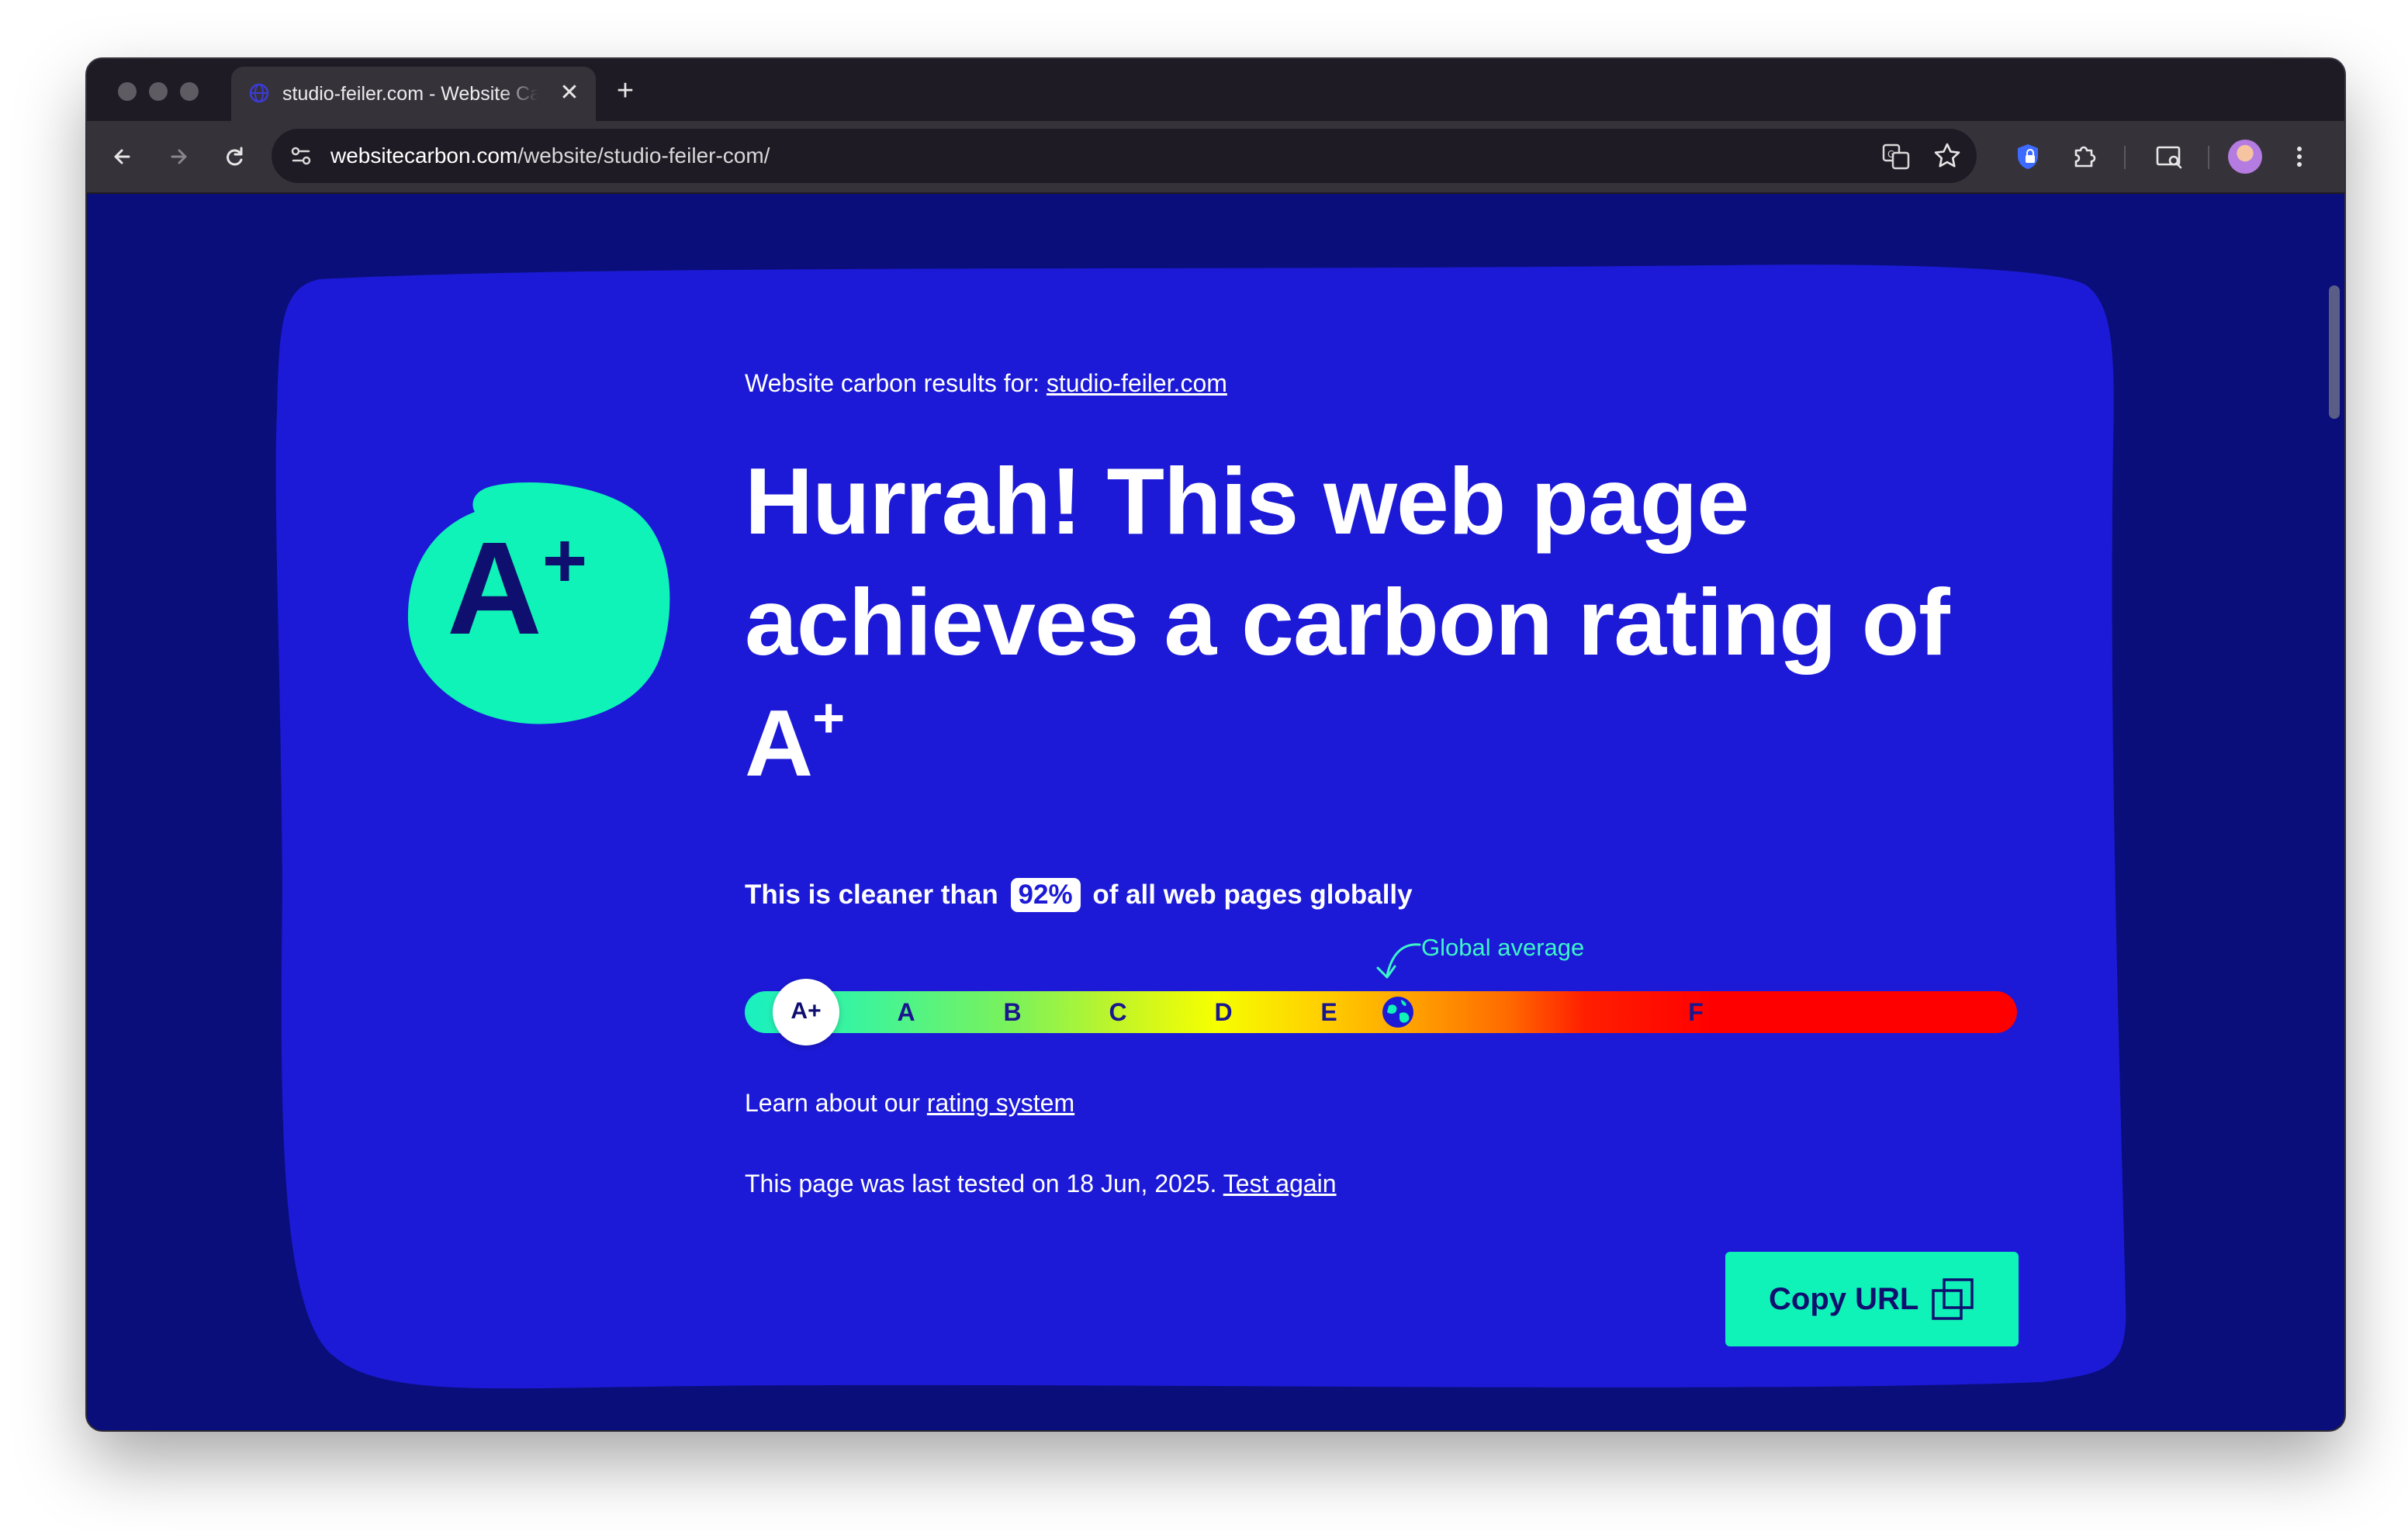 Image resolution: width=2408 pixels, height=1531 pixels. I want to click on rating-system-link: rating system, so click(1001, 1103).